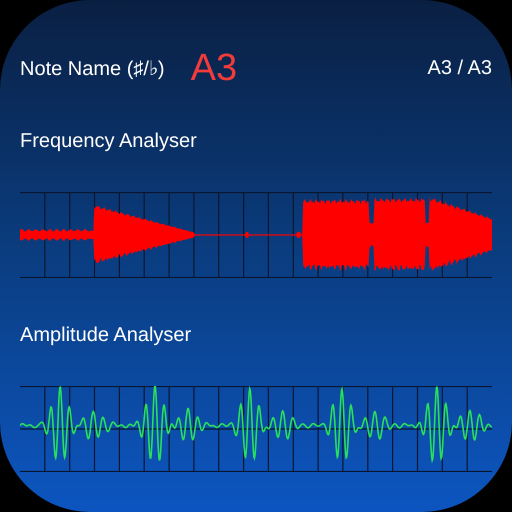 This screenshot has width=512, height=512. What do you see at coordinates (109, 142) in the screenshot?
I see `section-title: Frequency Analyser` at bounding box center [109, 142].